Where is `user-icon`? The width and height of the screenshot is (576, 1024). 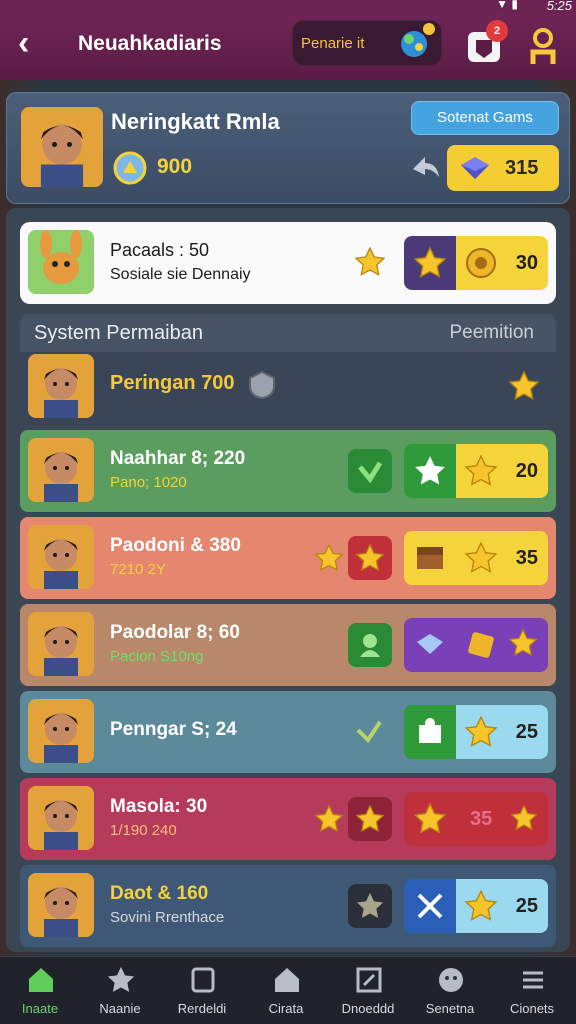
user-icon is located at coordinates (543, 46).